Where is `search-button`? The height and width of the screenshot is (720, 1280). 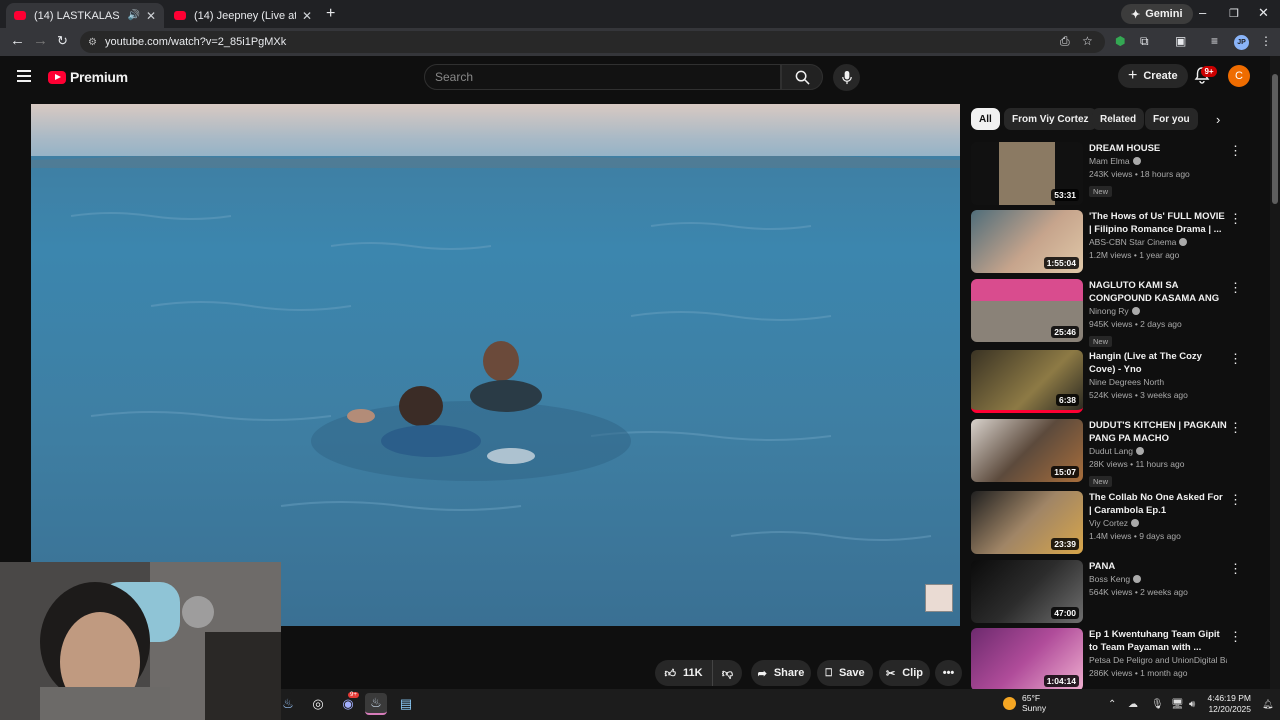
search-button is located at coordinates (802, 77).